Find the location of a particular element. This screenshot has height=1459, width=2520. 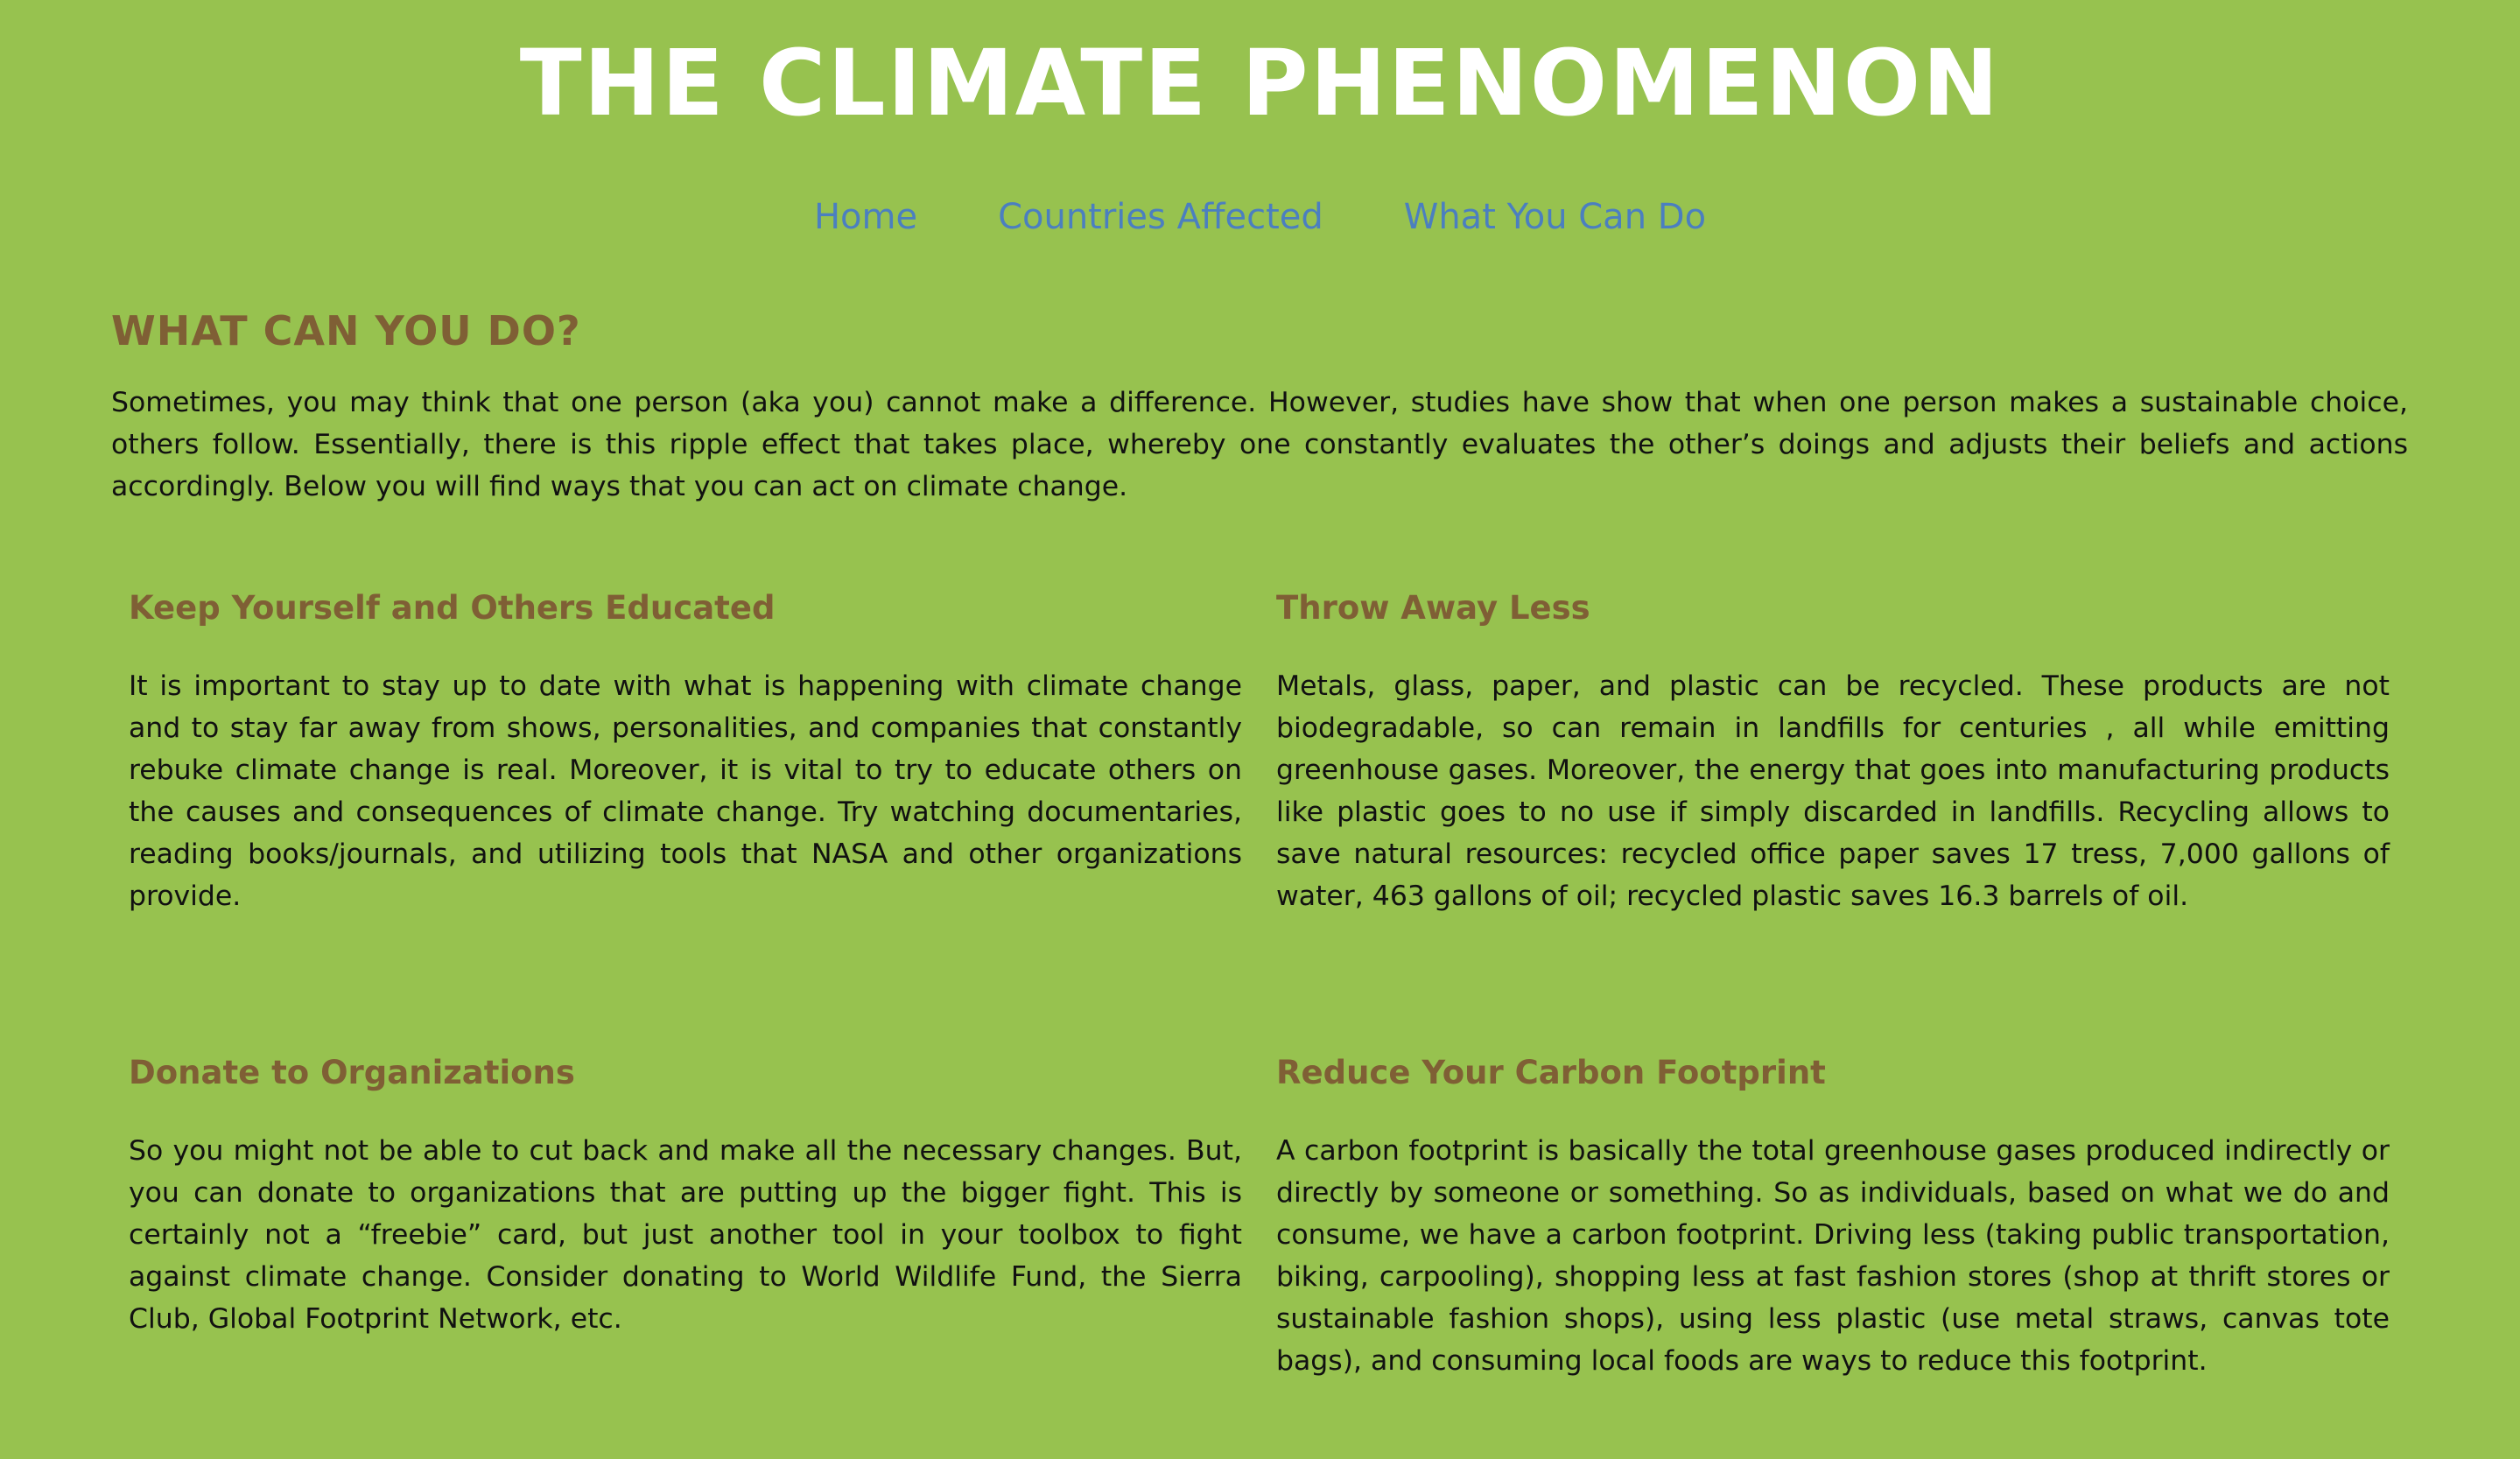

section-title: Keep Yourself and Others Educated is located at coordinates (452, 608).